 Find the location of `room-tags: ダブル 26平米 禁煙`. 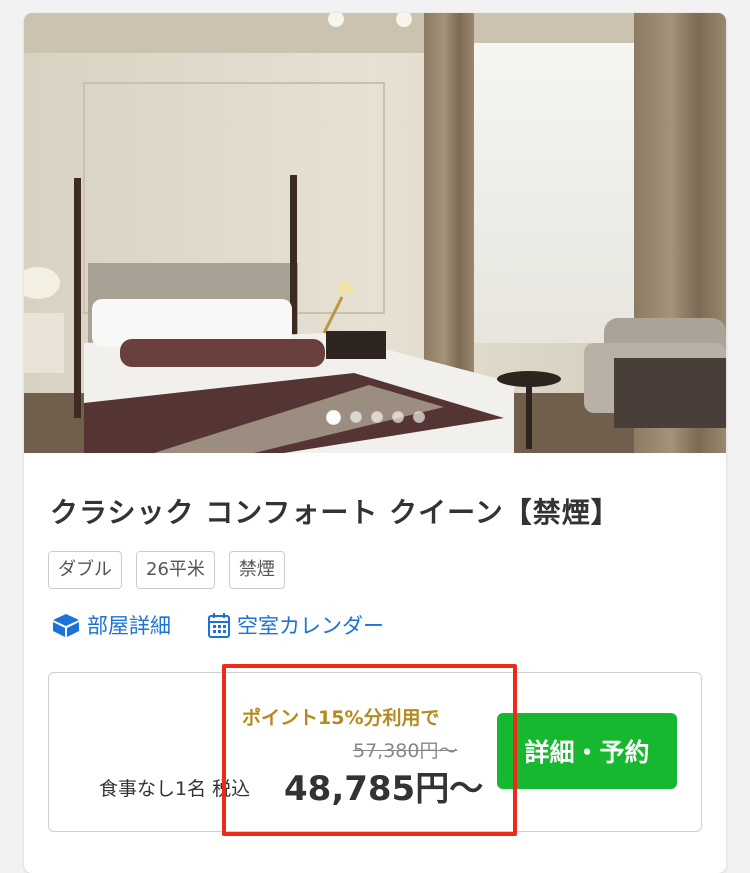

room-tags: ダブル 26平米 禁煙 is located at coordinates (166, 570).